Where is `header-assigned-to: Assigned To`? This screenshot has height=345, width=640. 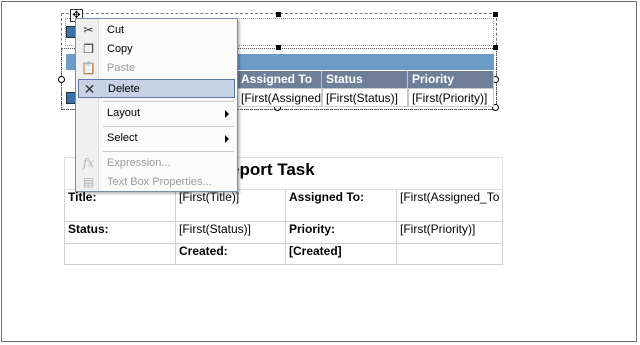
header-assigned-to: Assigned To is located at coordinates (279, 79).